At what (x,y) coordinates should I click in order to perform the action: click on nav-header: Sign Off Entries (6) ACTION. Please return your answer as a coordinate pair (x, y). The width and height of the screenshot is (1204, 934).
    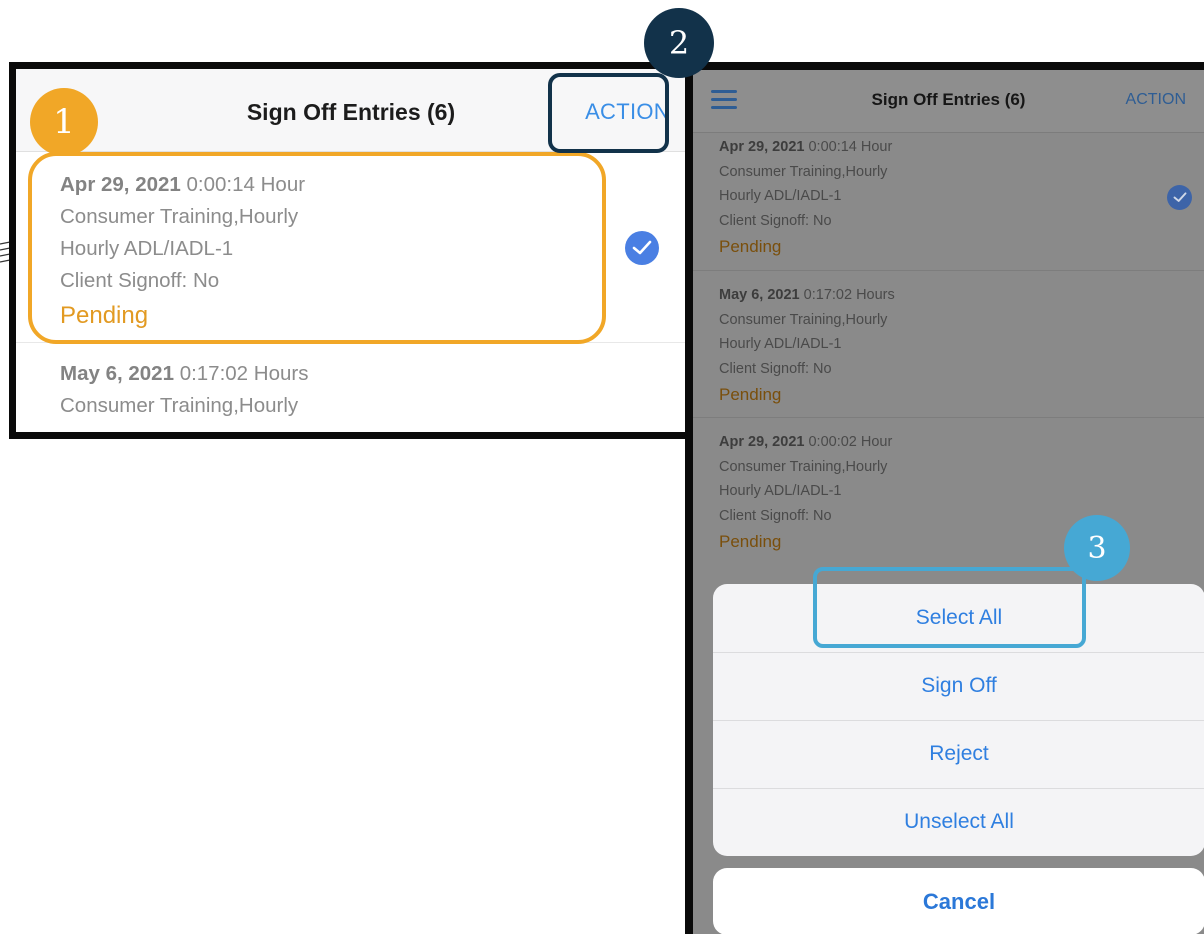
    Looking at the image, I should click on (948, 101).